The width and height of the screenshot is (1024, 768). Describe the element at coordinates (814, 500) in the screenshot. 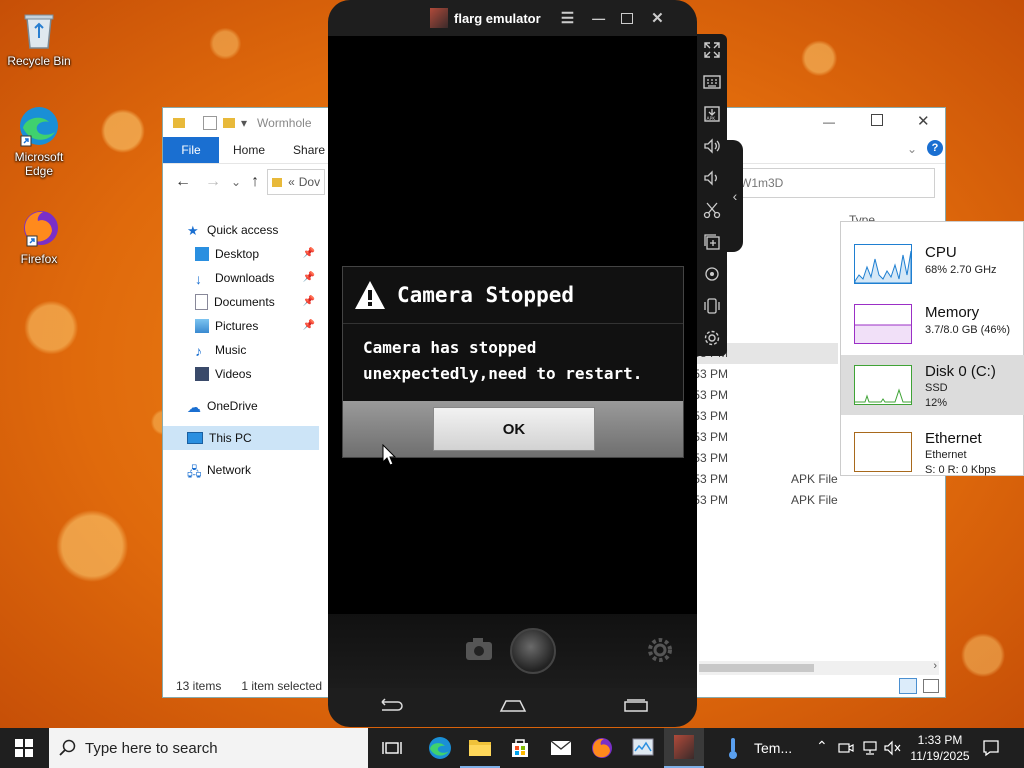

I see `type-cell: APK File` at that location.